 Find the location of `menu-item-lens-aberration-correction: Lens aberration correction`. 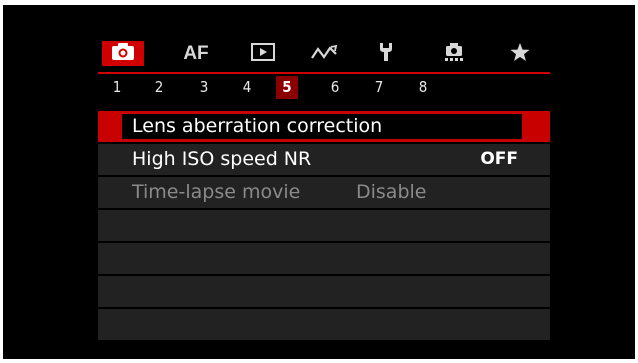

menu-item-lens-aberration-correction: Lens aberration correction is located at coordinates (324, 126).